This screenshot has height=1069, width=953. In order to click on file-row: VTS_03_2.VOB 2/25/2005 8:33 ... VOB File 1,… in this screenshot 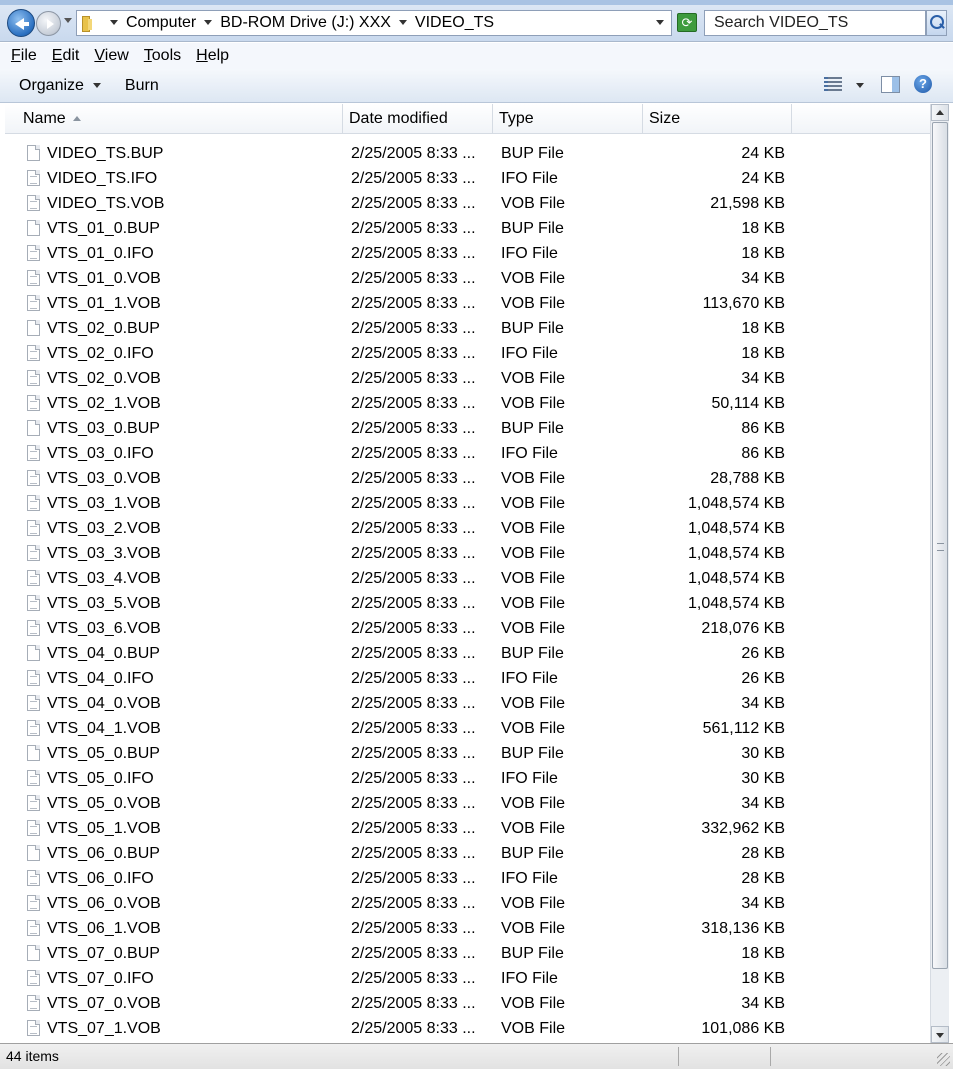, I will do `click(467, 528)`.